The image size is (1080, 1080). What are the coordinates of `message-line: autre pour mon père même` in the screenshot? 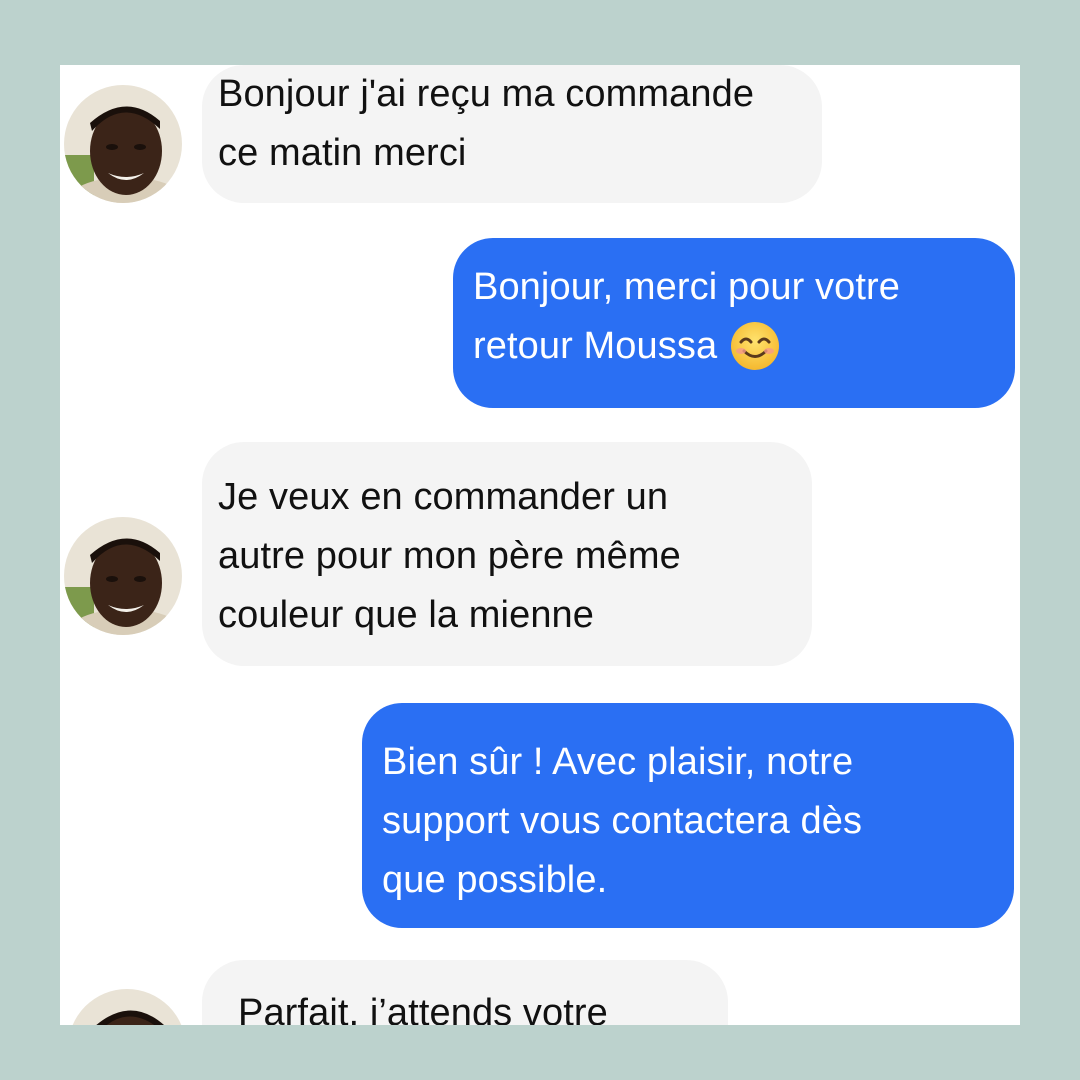 It's located at (449, 556).